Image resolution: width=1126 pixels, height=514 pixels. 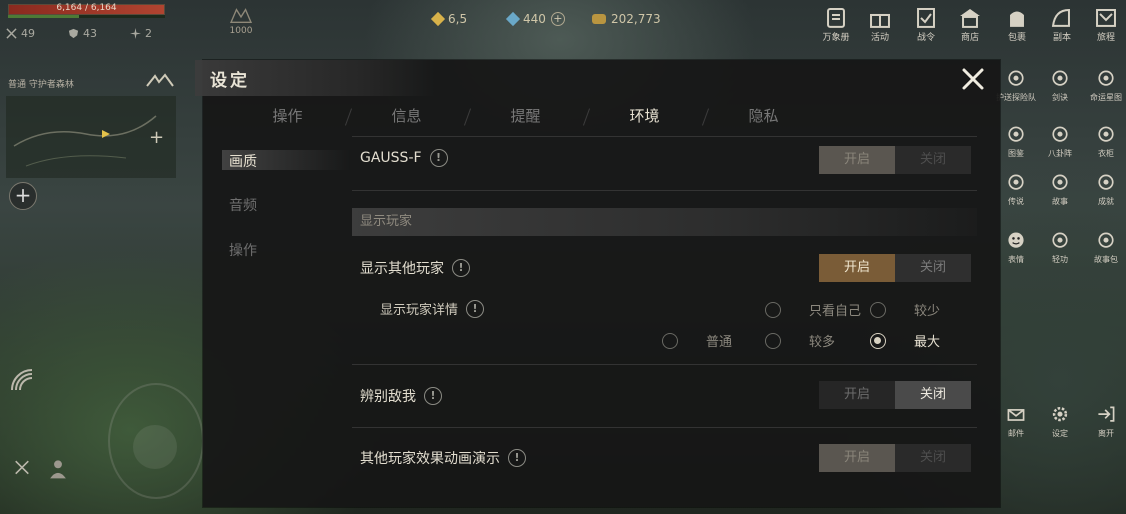 What do you see at coordinates (1016, 97) in the screenshot?
I see `side-menu-label: 护送探险队` at bounding box center [1016, 97].